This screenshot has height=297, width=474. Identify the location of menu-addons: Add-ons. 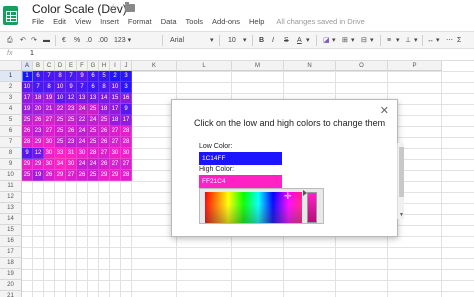
(226, 23).